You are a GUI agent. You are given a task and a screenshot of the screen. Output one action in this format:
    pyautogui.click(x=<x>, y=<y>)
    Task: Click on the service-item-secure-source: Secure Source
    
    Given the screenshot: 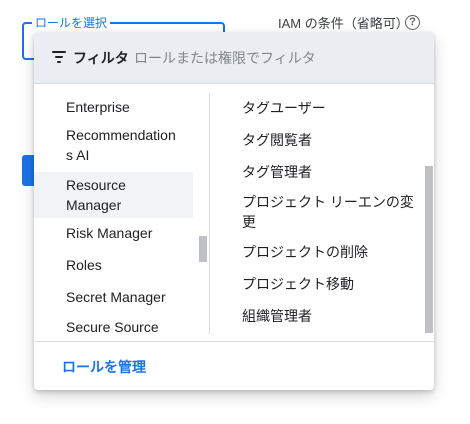 What is the action you would take?
    pyautogui.click(x=113, y=327)
    